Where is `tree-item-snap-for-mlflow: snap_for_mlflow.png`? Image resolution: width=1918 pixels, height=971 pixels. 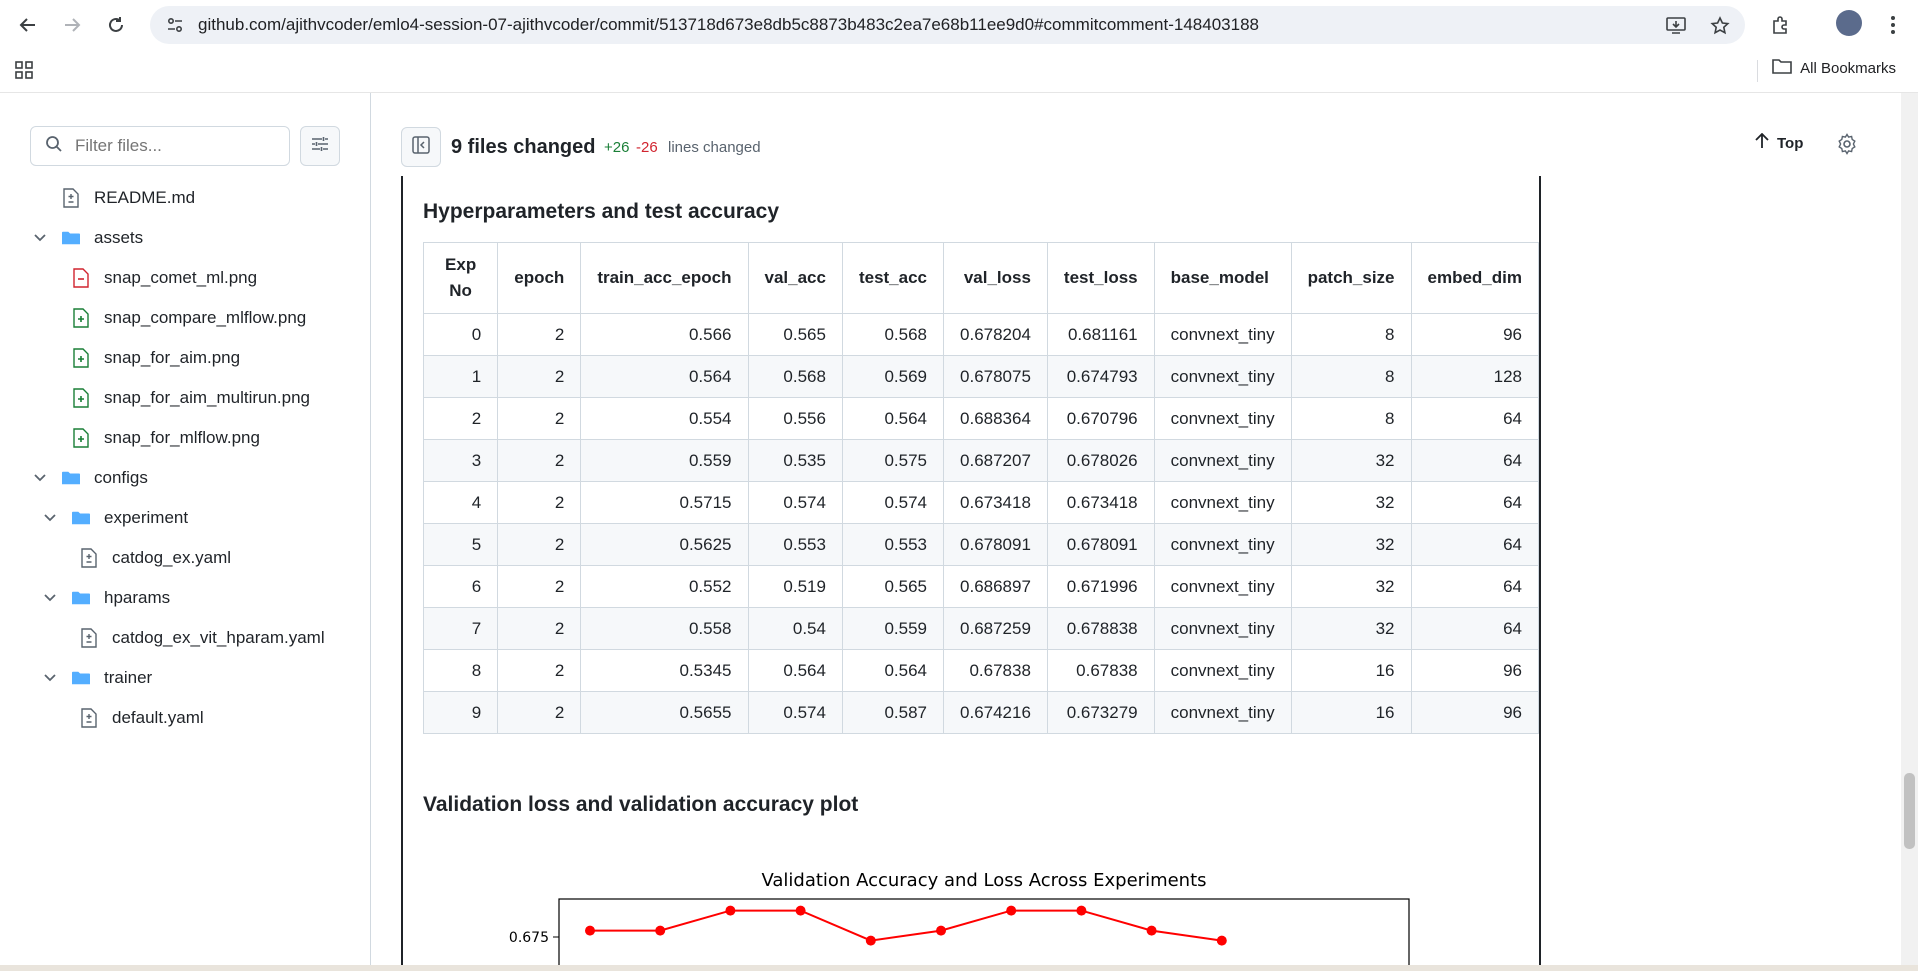 tree-item-snap-for-mlflow: snap_for_mlflow.png is located at coordinates (166, 438).